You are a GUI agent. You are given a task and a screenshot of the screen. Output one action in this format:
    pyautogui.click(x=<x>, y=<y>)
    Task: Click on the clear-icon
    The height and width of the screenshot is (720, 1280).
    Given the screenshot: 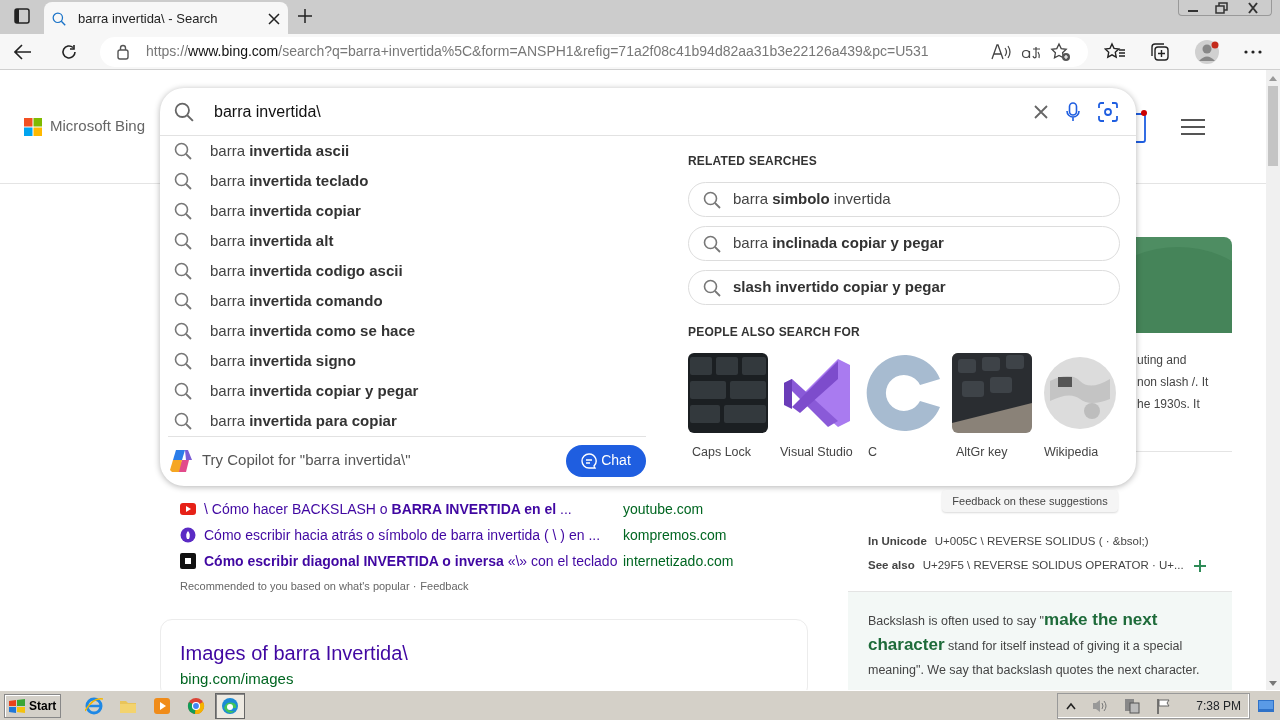 What is the action you would take?
    pyautogui.click(x=1041, y=111)
    